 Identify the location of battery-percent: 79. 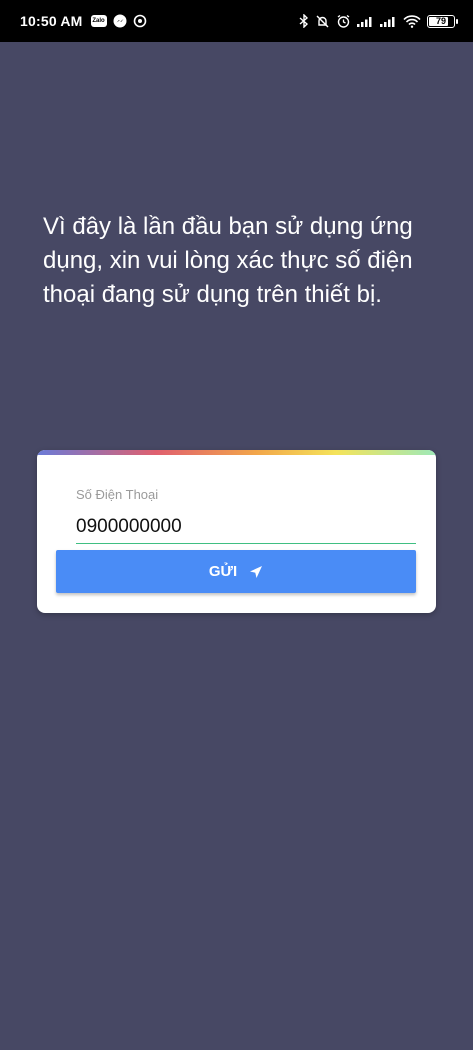
(440, 21).